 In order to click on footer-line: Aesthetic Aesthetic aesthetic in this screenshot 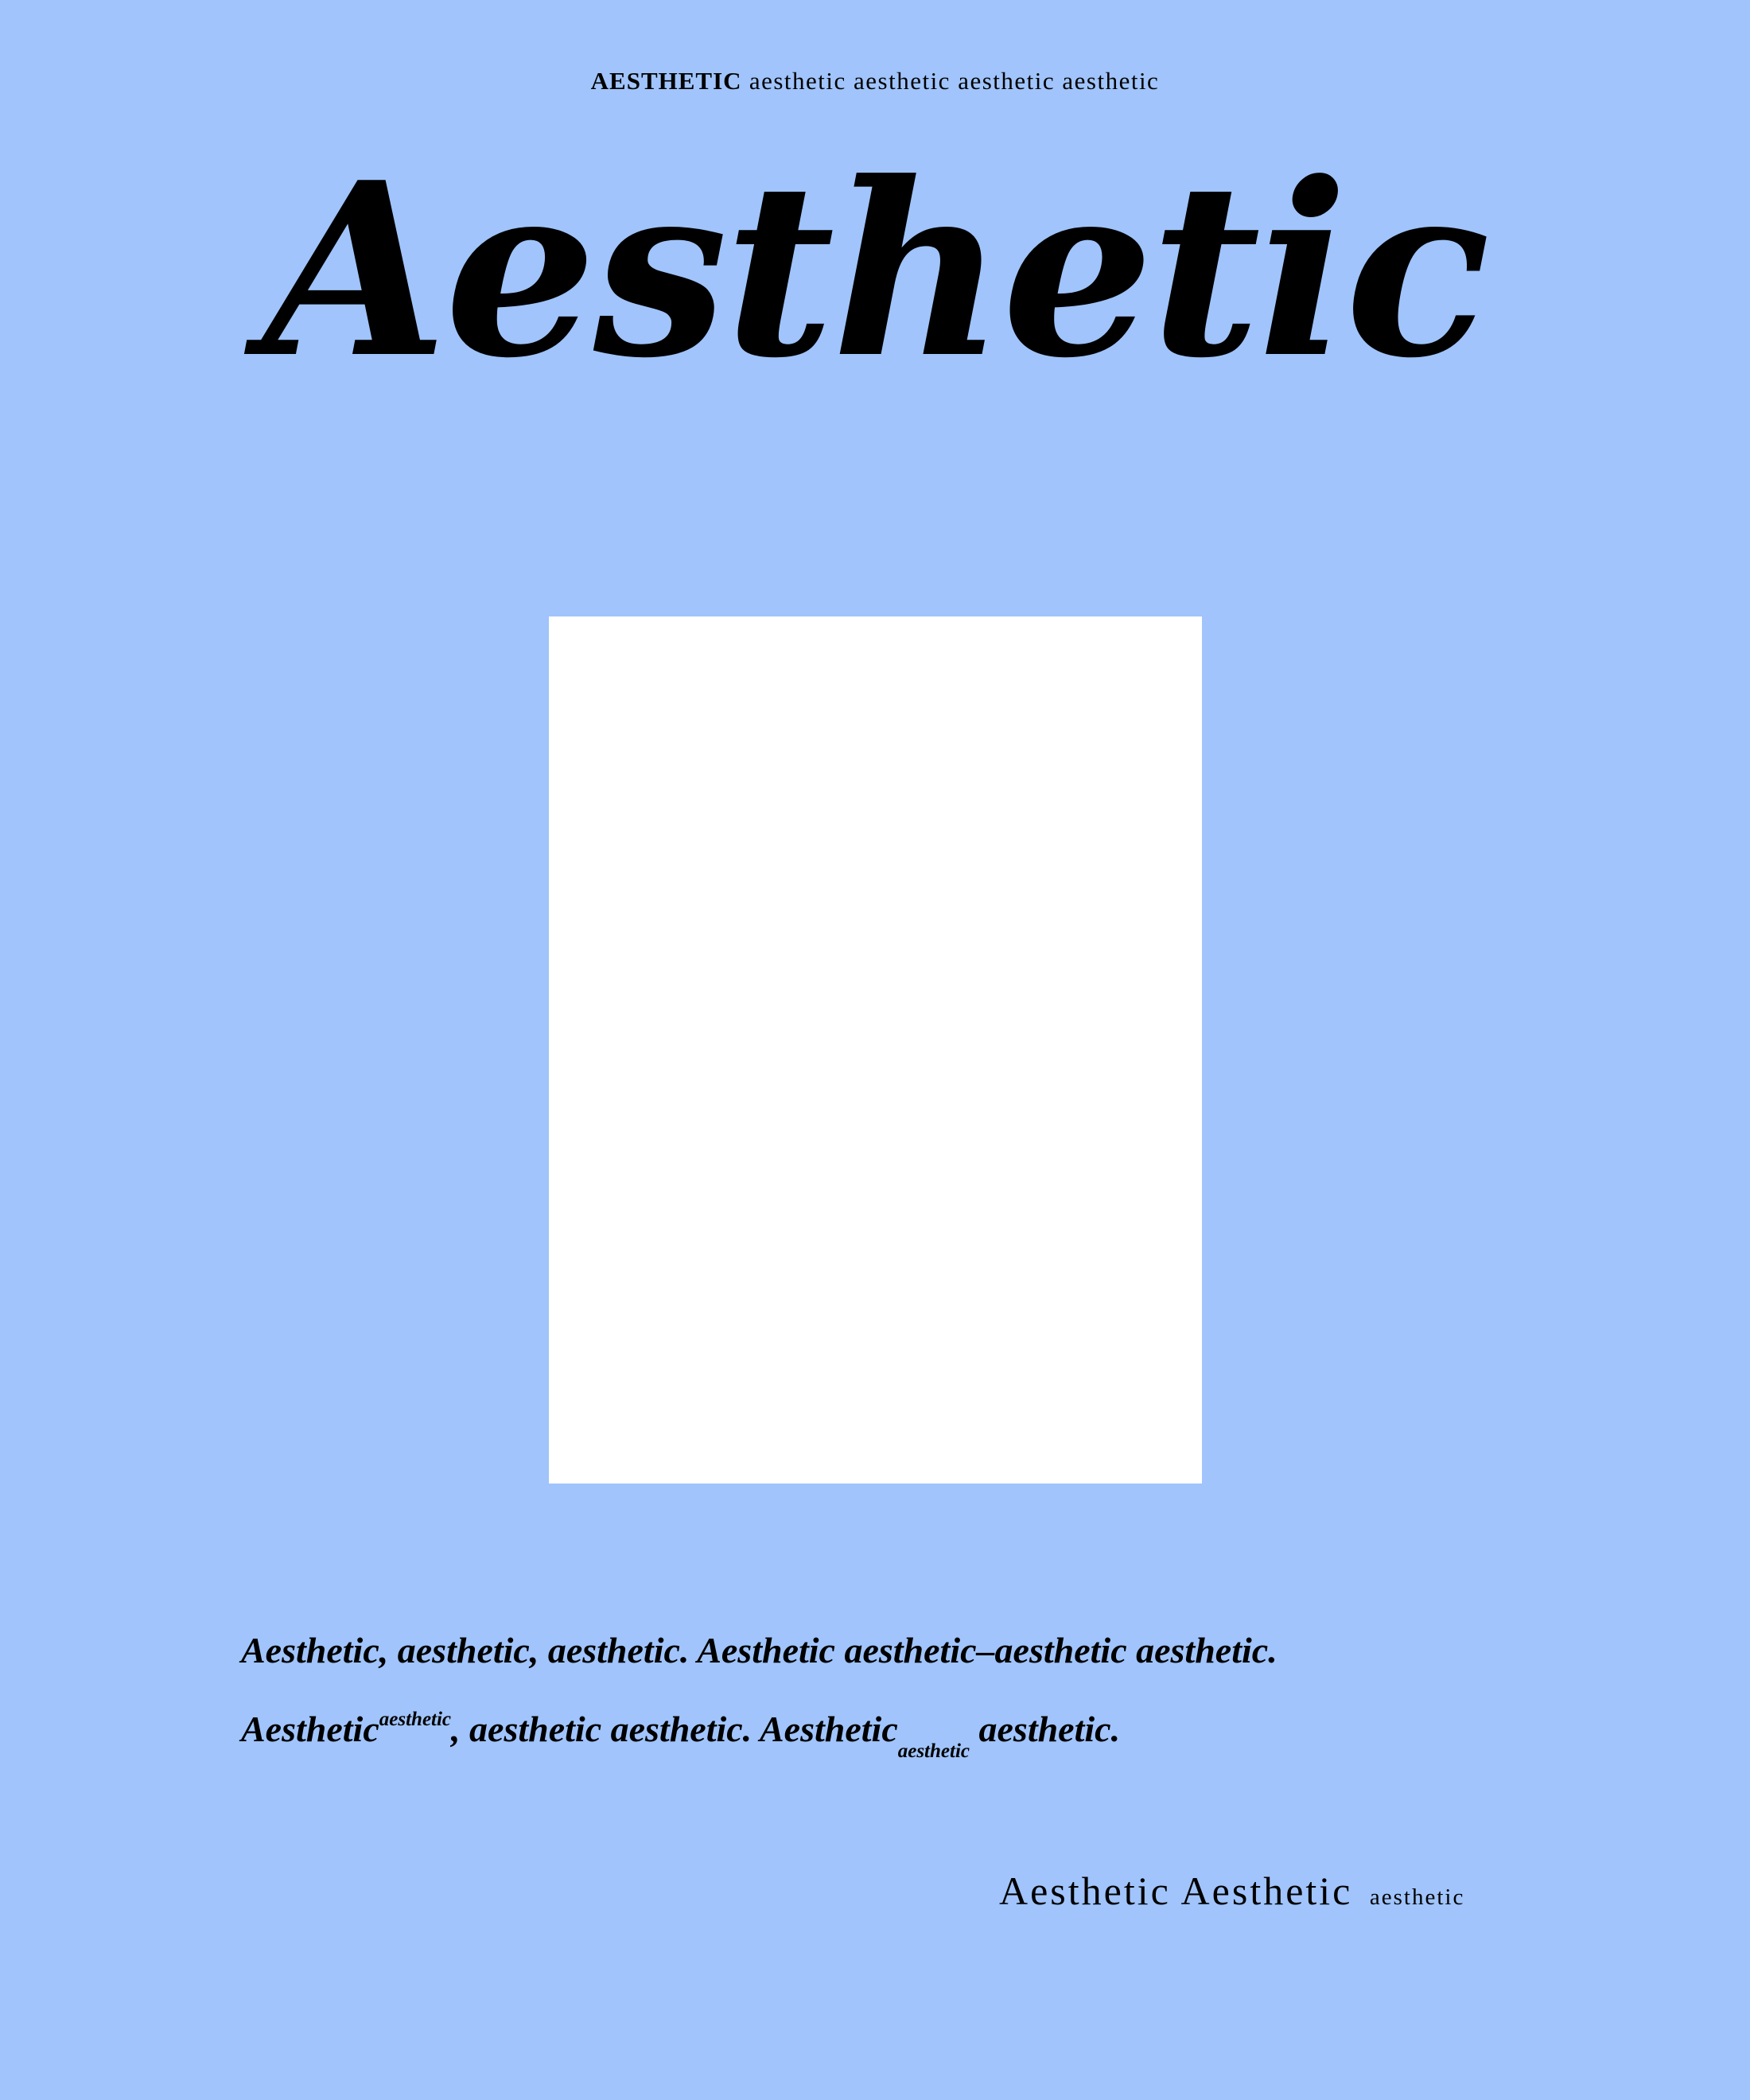, I will do `click(1231, 1891)`.